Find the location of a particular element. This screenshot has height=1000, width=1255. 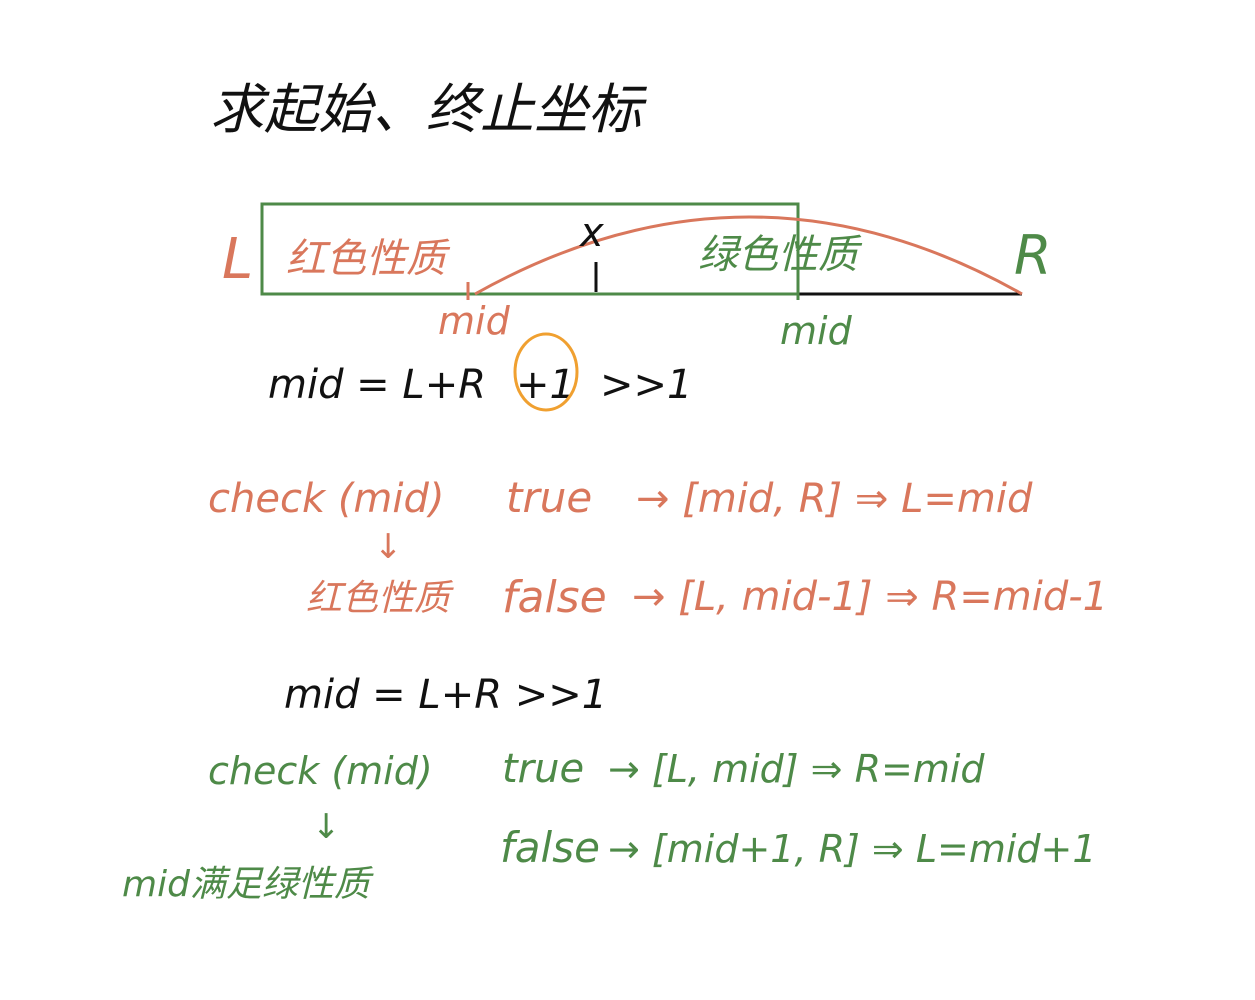

case2-false: false is located at coordinates (550, 847).